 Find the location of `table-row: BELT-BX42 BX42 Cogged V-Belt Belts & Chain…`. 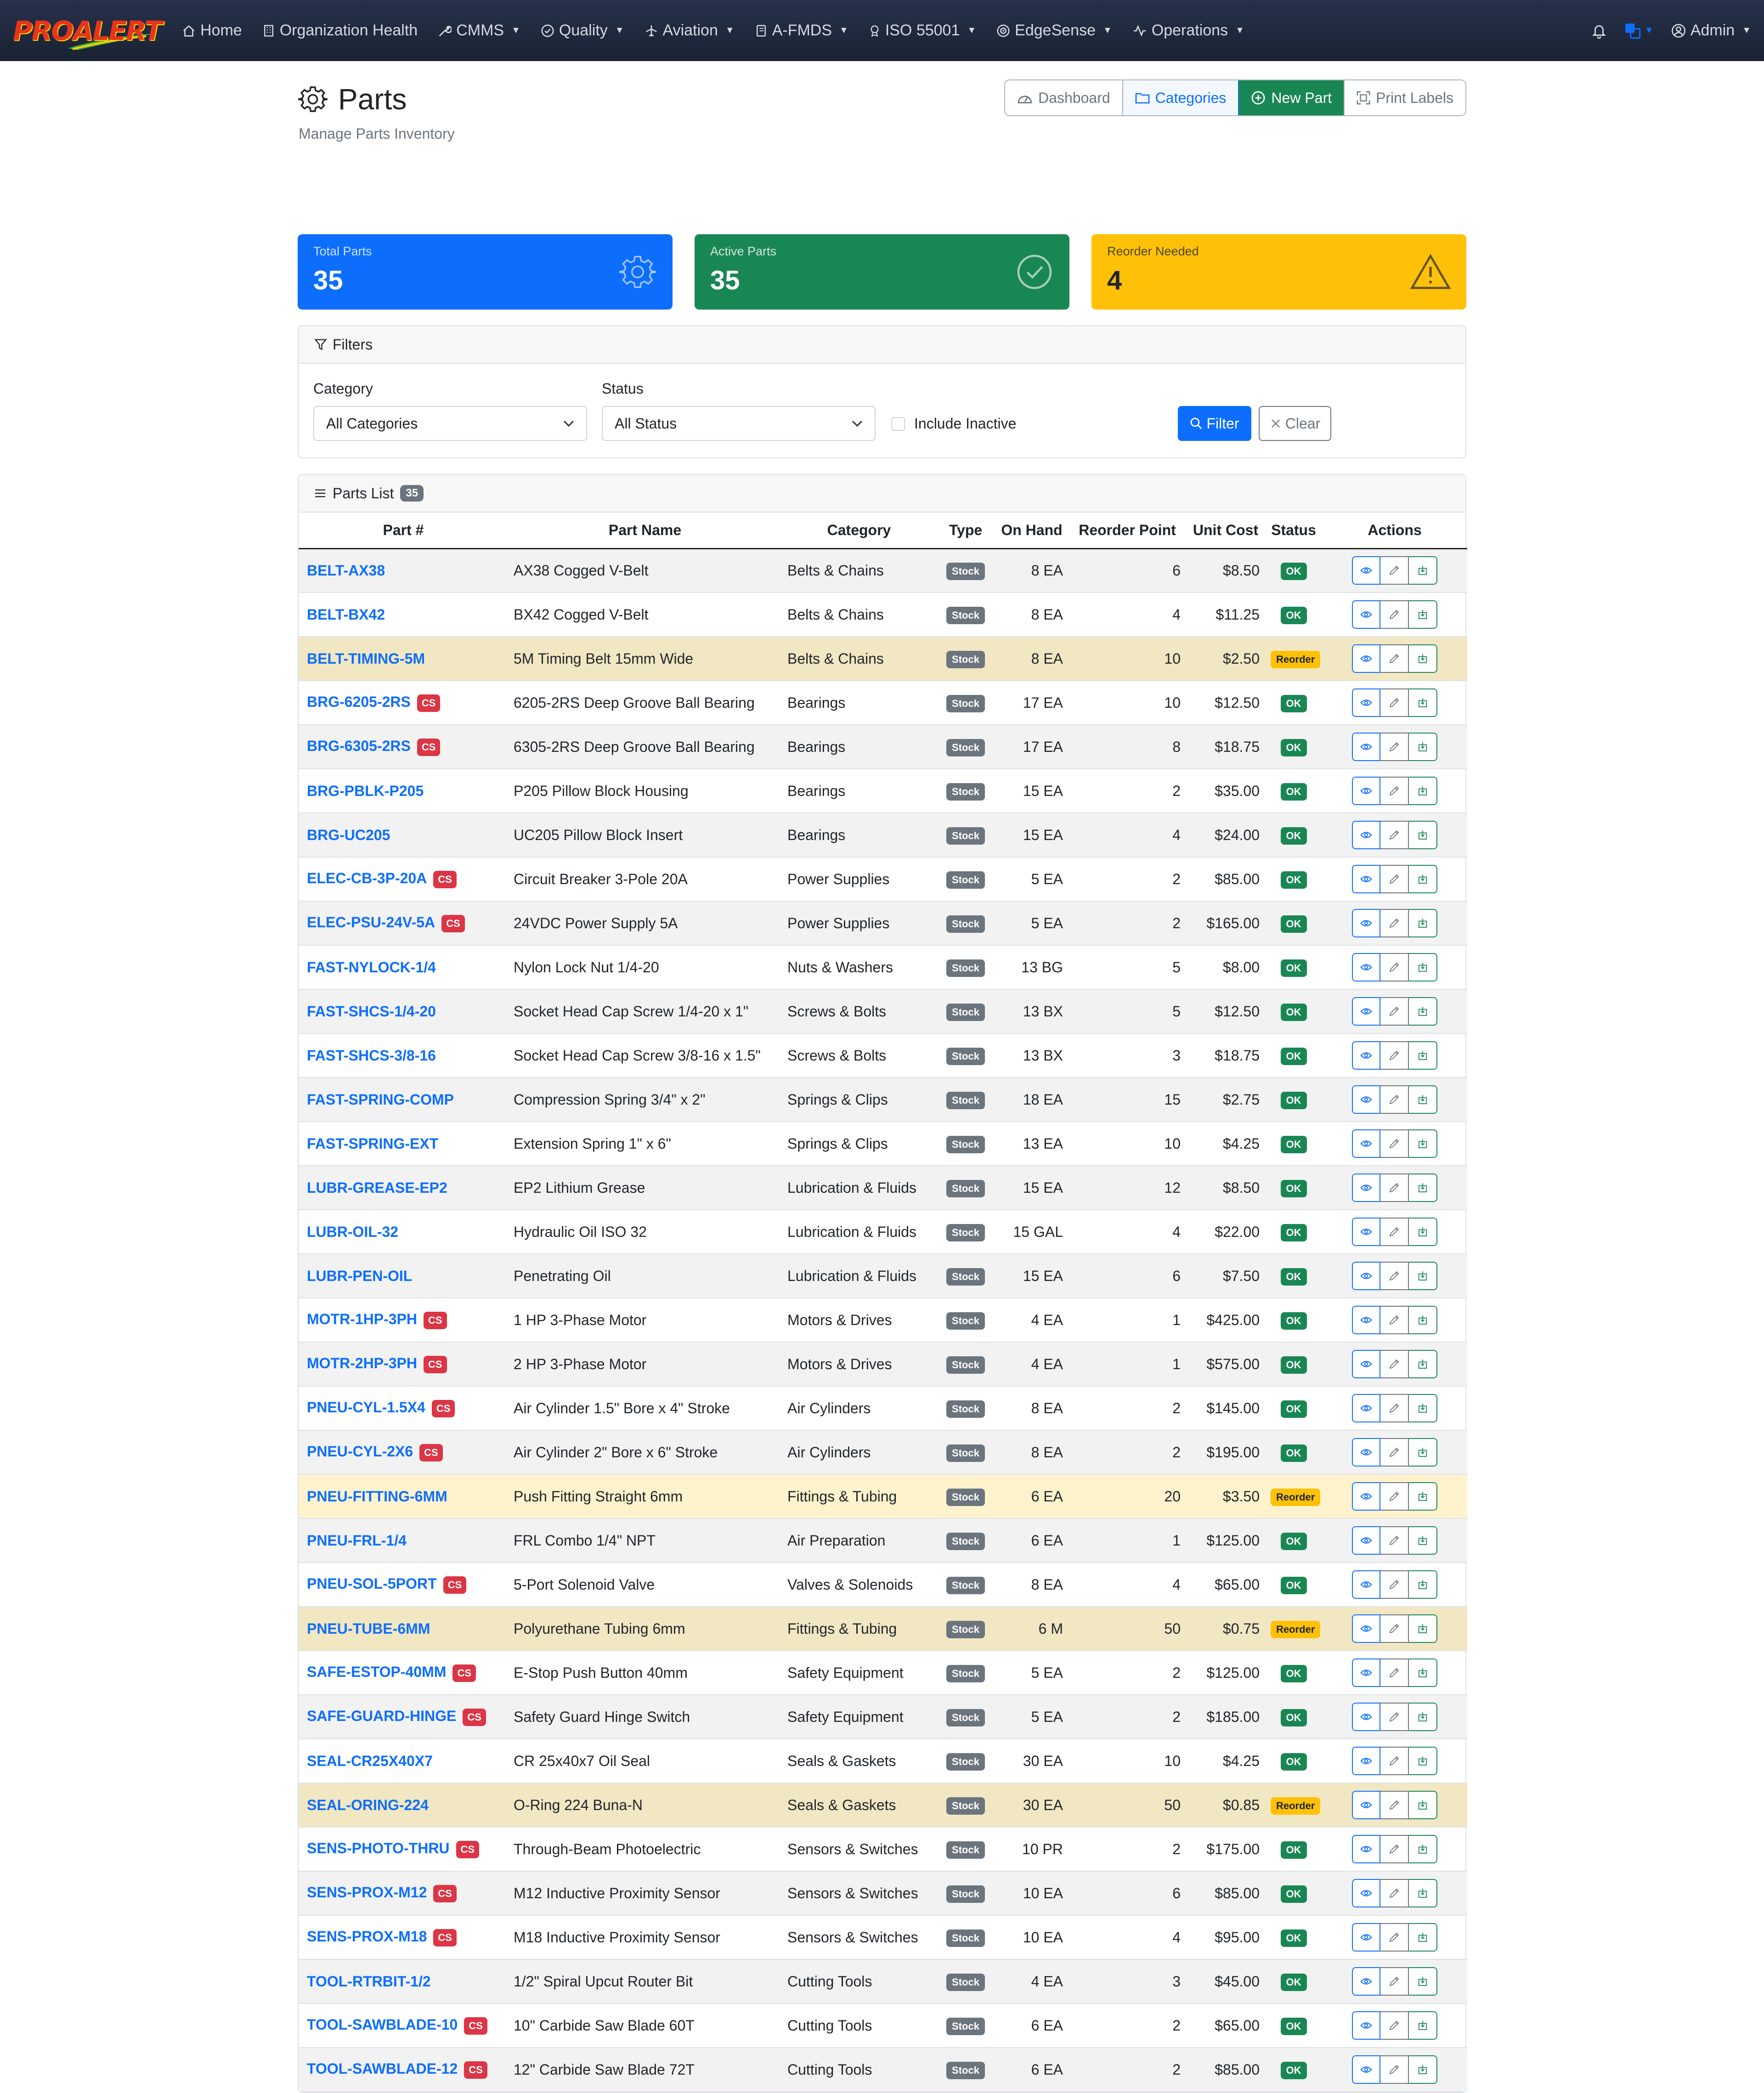

table-row: BELT-BX42 BX42 Cogged V-Belt Belts & Chain… is located at coordinates (883, 614).